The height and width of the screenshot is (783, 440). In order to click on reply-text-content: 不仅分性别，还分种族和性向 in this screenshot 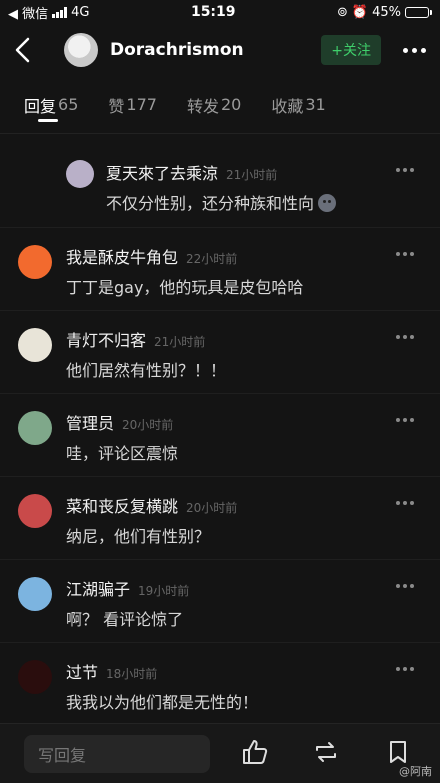, I will do `click(210, 203)`.